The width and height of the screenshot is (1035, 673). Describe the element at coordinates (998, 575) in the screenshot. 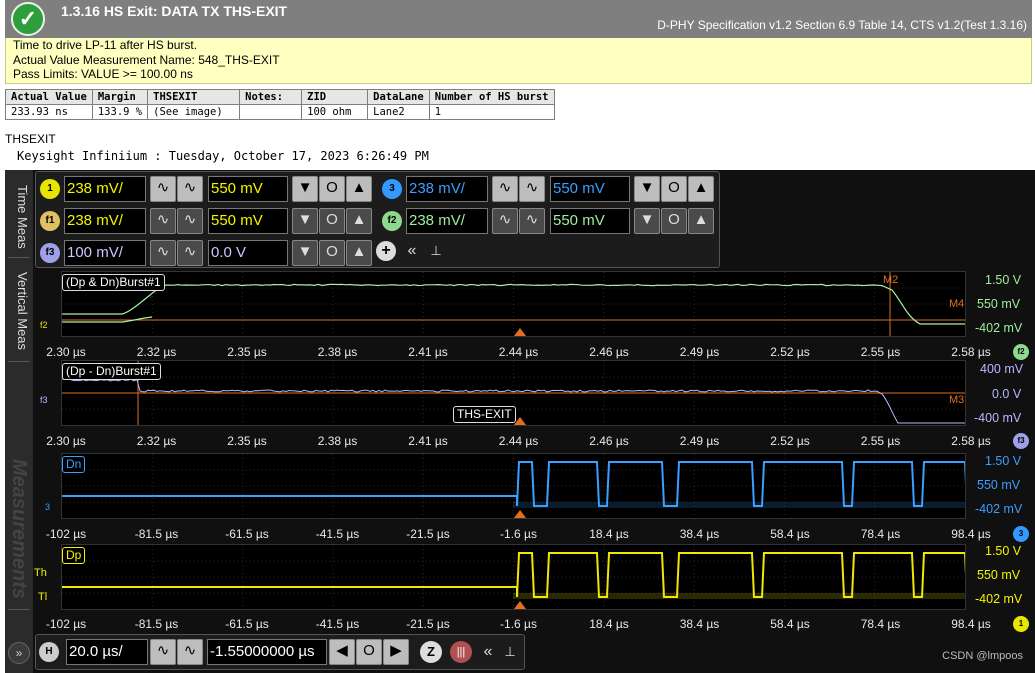

I see `scale-mid: 550 mV` at that location.